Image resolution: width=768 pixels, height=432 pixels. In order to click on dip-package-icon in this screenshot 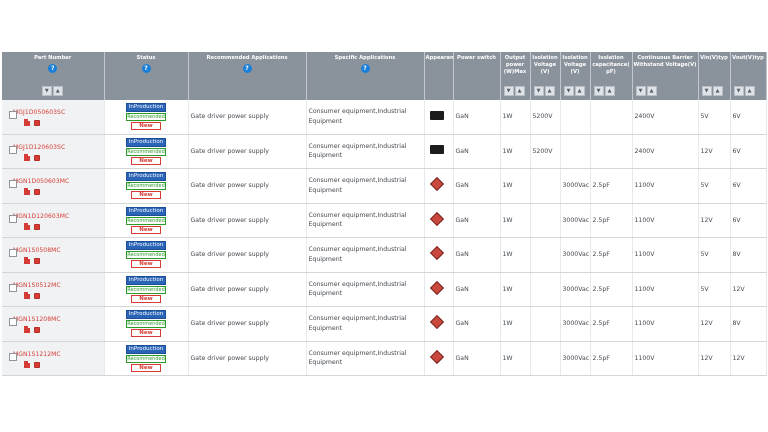, I will do `click(436, 115)`.